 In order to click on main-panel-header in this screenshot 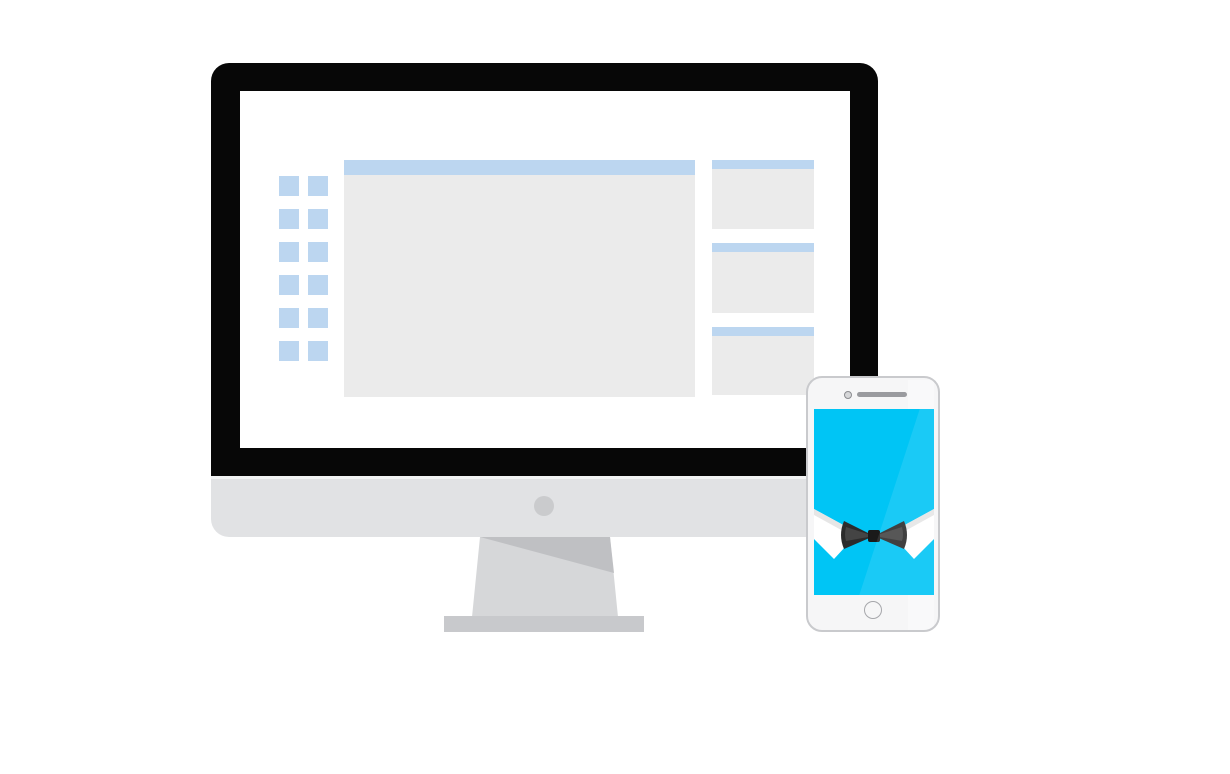, I will do `click(519, 167)`.